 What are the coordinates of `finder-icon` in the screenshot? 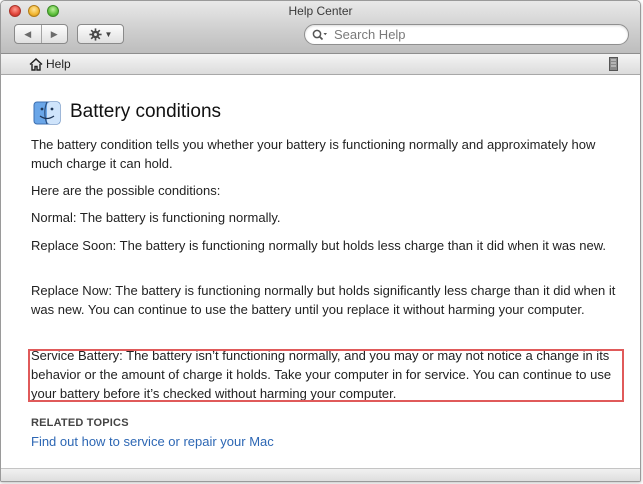 It's located at (47, 113).